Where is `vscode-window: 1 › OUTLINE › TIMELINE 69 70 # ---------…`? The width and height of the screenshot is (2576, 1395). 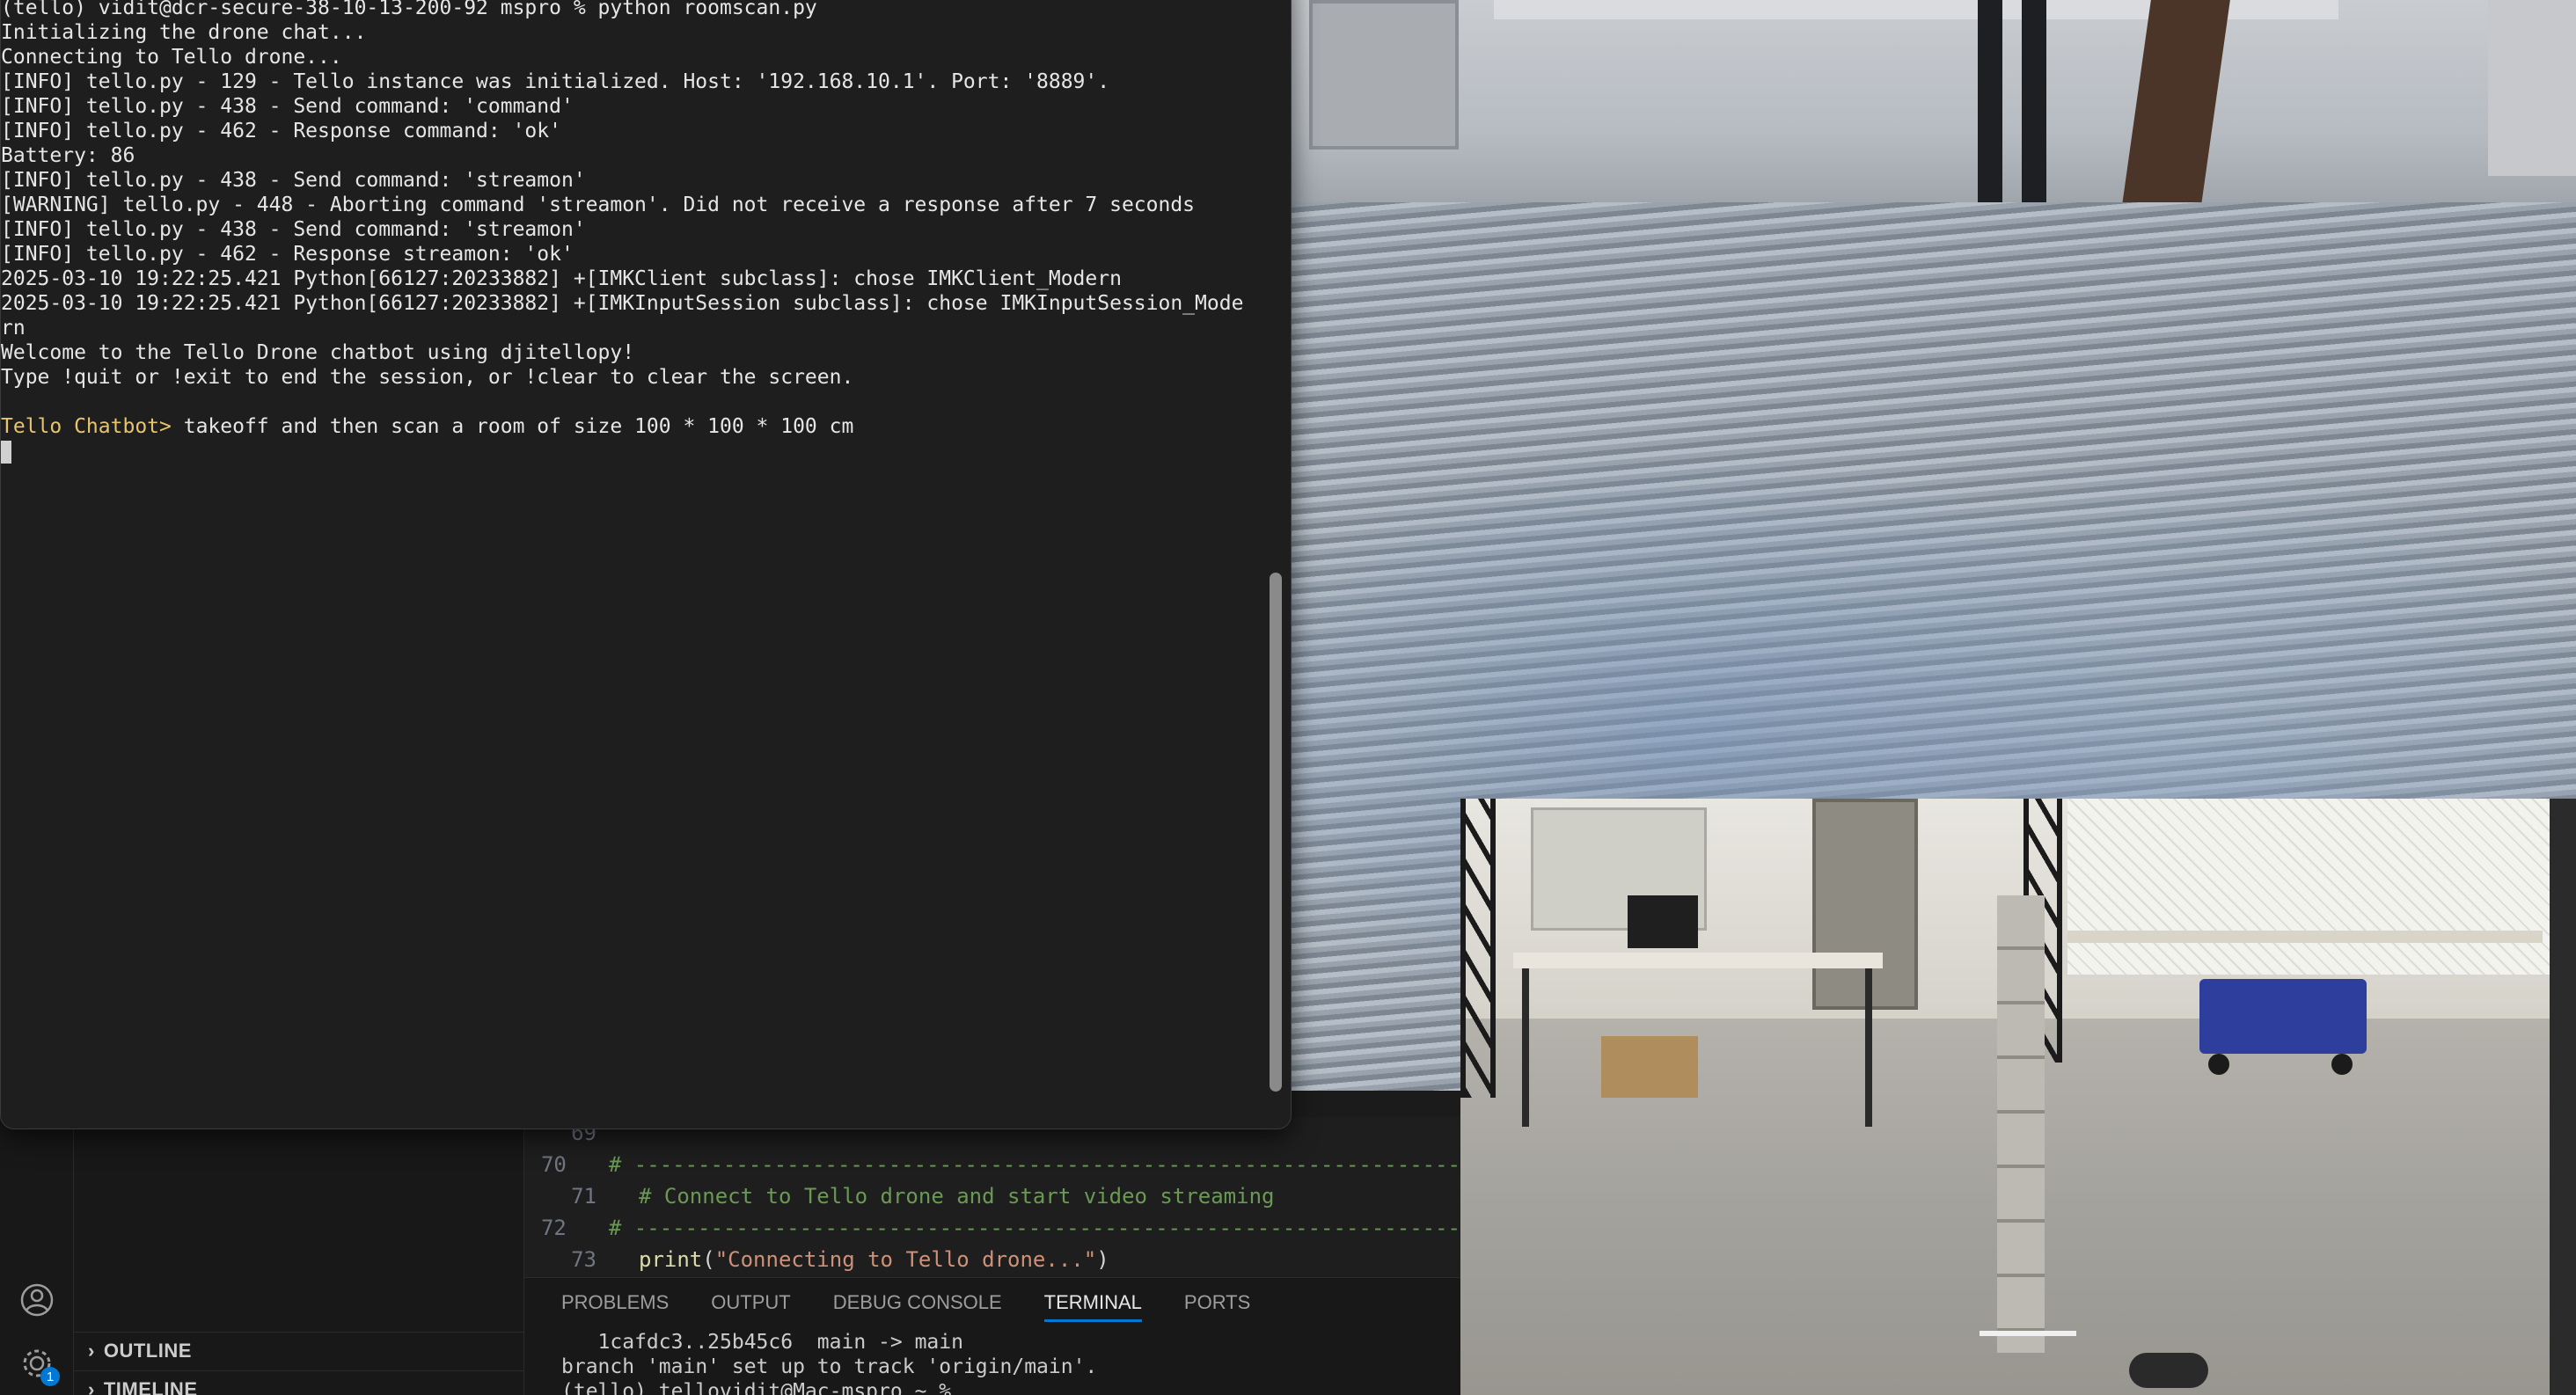
vscode-window: 1 › OUTLINE › TIMELINE 69 70 # ---------… is located at coordinates (730, 1256).